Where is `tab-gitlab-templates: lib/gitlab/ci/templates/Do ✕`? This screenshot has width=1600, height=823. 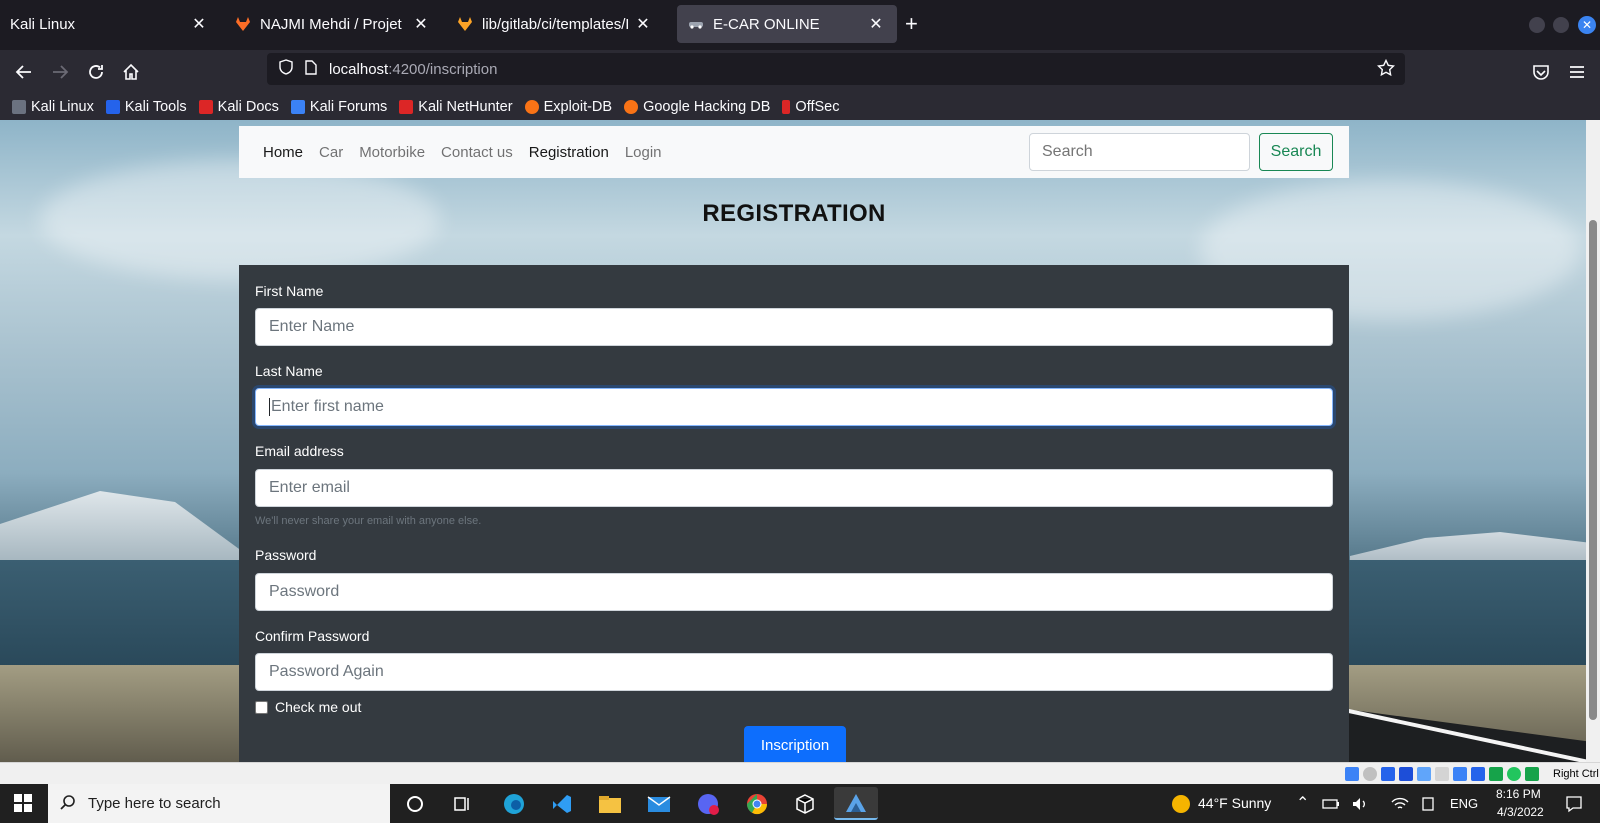 tab-gitlab-templates: lib/gitlab/ci/templates/Do ✕ is located at coordinates (555, 24).